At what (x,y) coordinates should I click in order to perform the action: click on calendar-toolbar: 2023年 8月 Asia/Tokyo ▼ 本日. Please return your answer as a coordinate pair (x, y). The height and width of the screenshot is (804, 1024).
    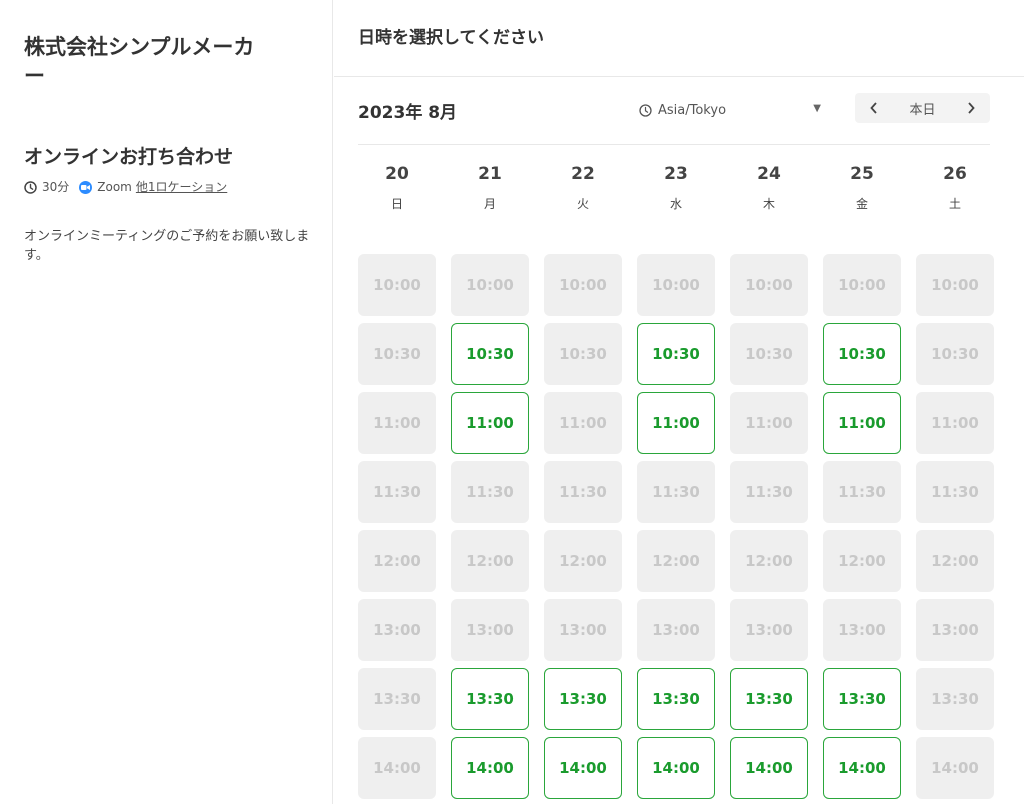
    Looking at the image, I should click on (679, 110).